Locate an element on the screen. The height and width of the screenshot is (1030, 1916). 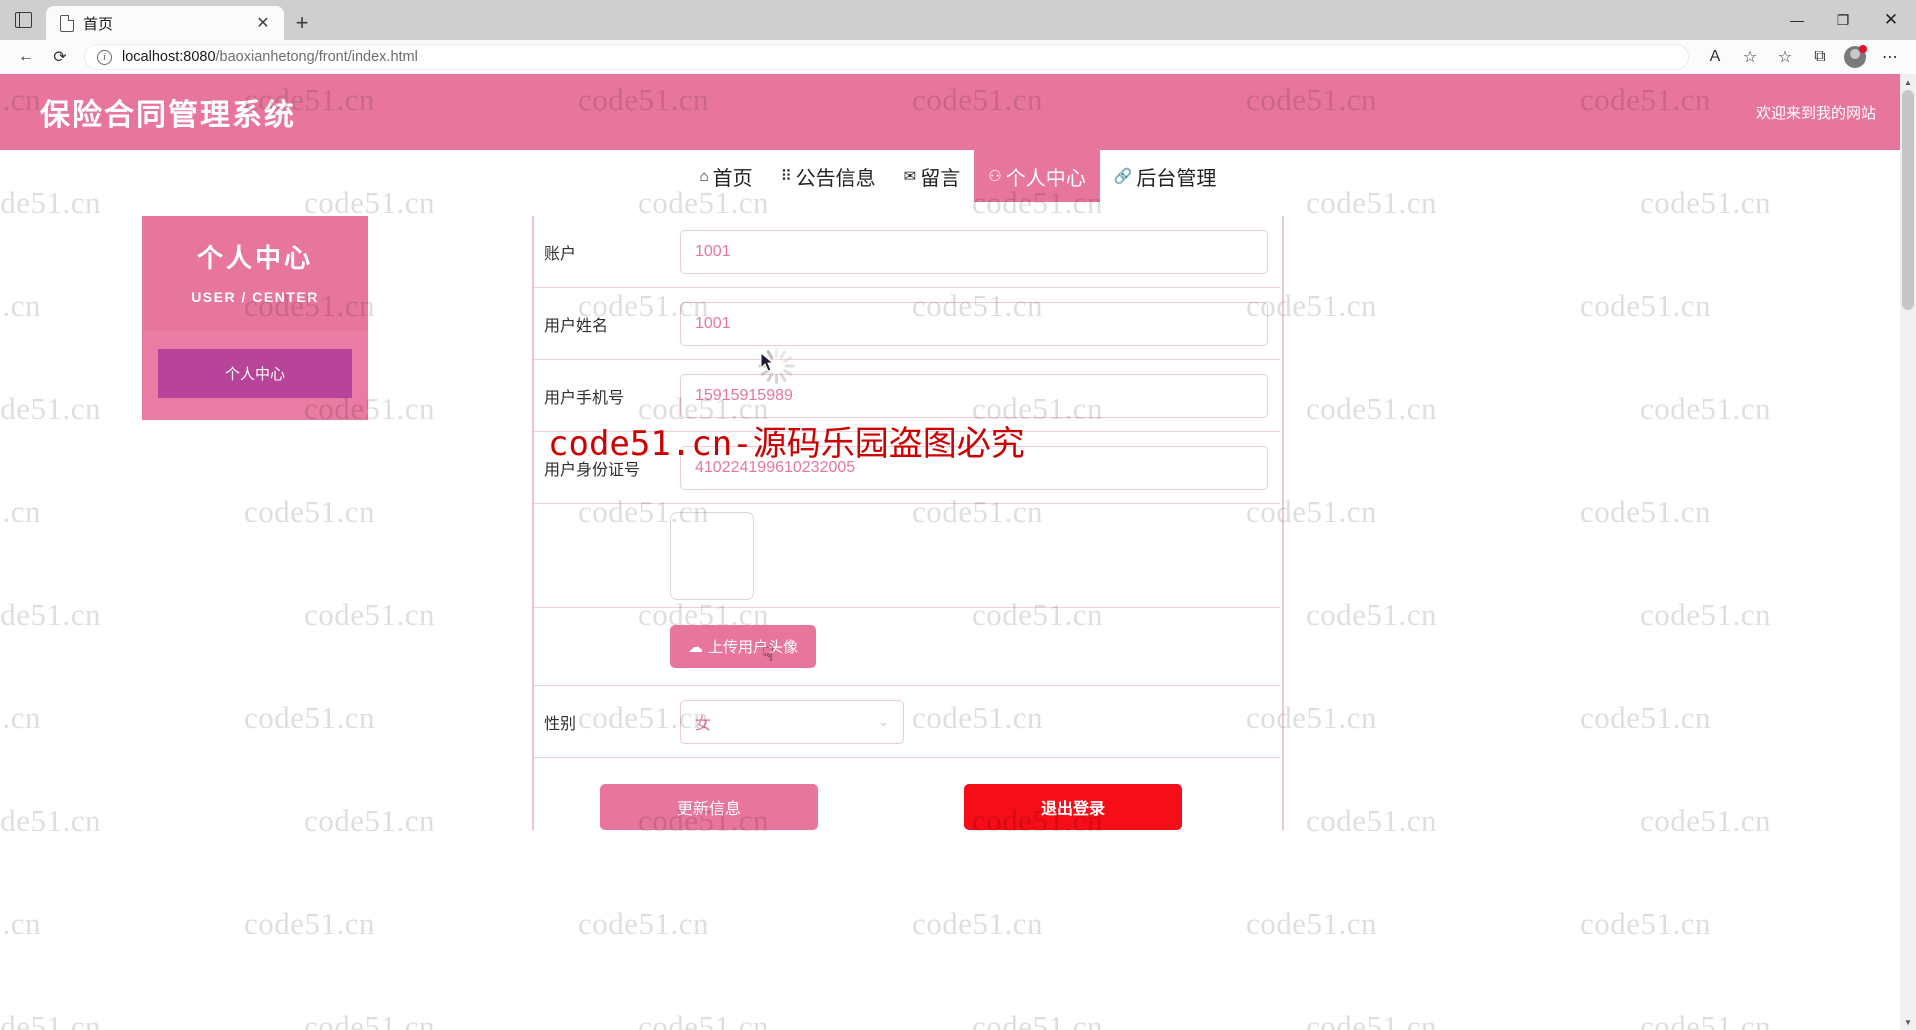
avatar-preview is located at coordinates (712, 555).